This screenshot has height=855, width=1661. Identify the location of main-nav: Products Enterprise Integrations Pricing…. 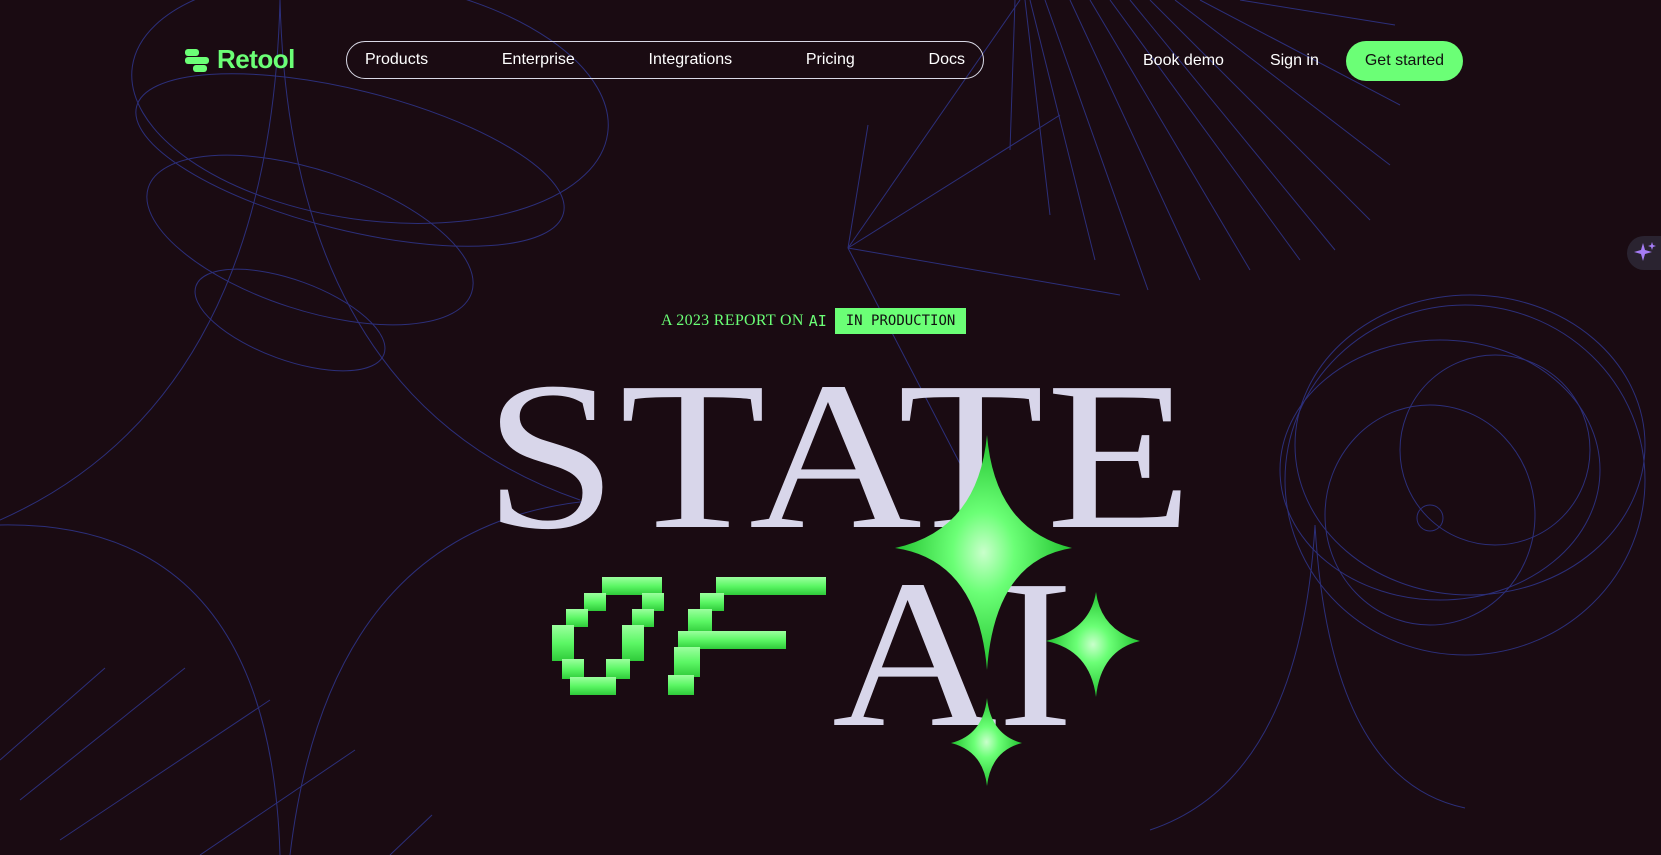
(665, 60).